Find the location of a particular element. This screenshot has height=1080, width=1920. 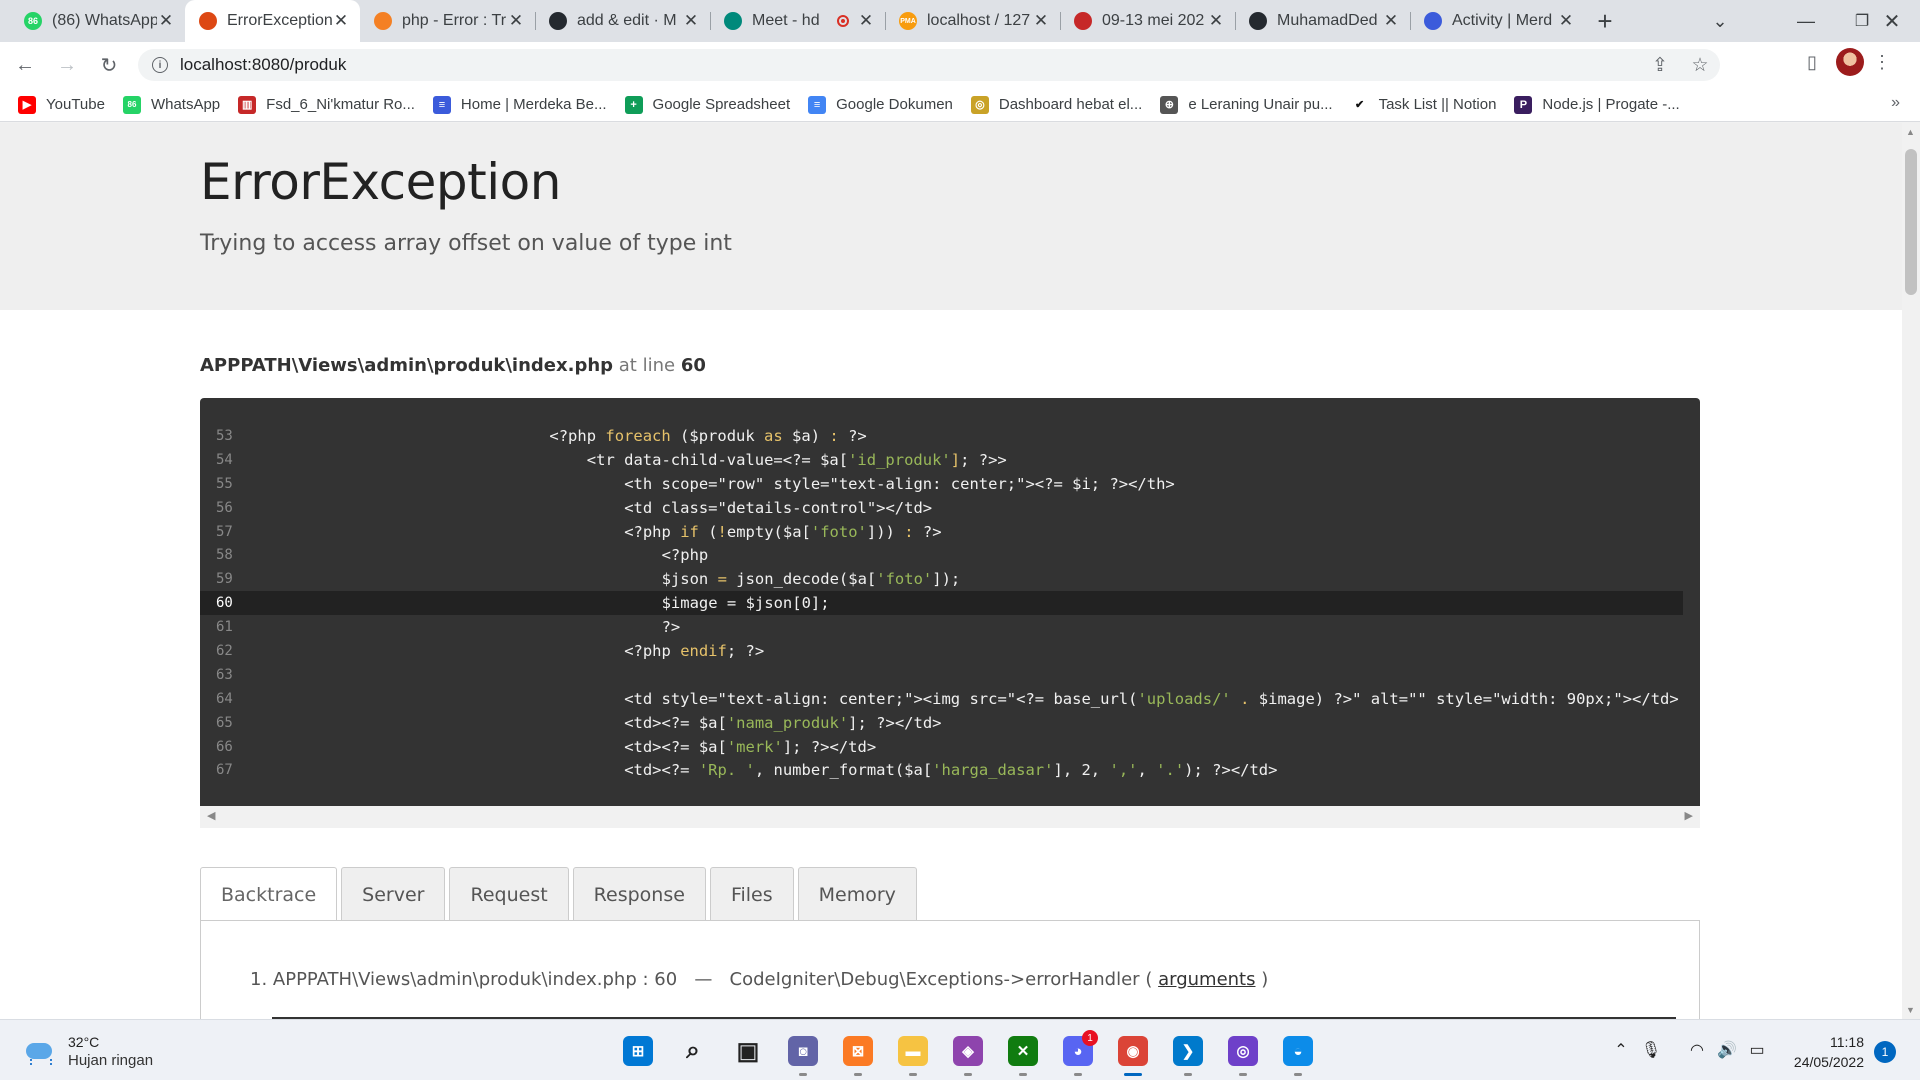

line-number: 67 is located at coordinates (224, 770).